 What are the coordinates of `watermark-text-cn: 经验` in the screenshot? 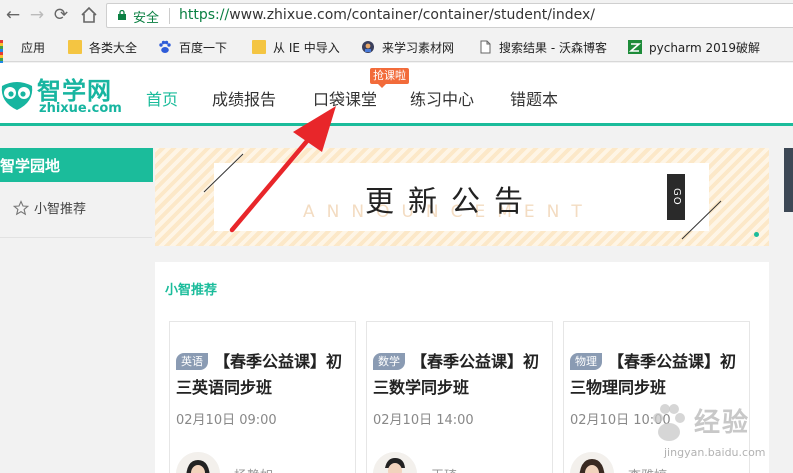 It's located at (722, 423).